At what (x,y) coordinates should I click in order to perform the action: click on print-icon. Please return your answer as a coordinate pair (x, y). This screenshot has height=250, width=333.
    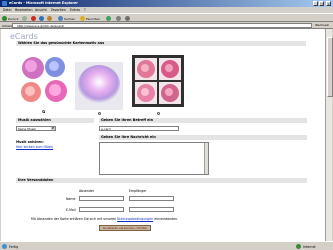
    Looking at the image, I should click on (127, 18).